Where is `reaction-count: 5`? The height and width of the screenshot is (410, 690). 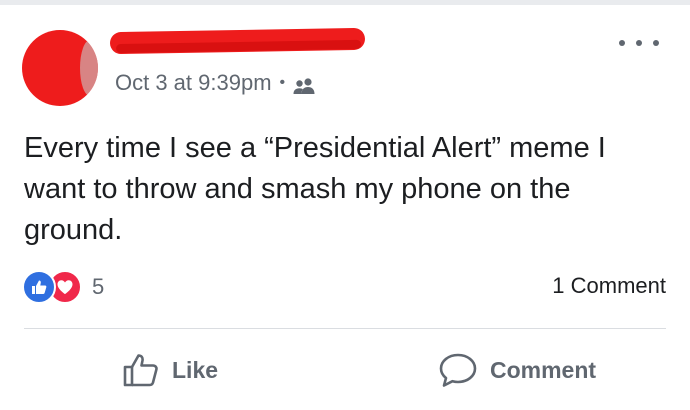 reaction-count: 5 is located at coordinates (98, 286).